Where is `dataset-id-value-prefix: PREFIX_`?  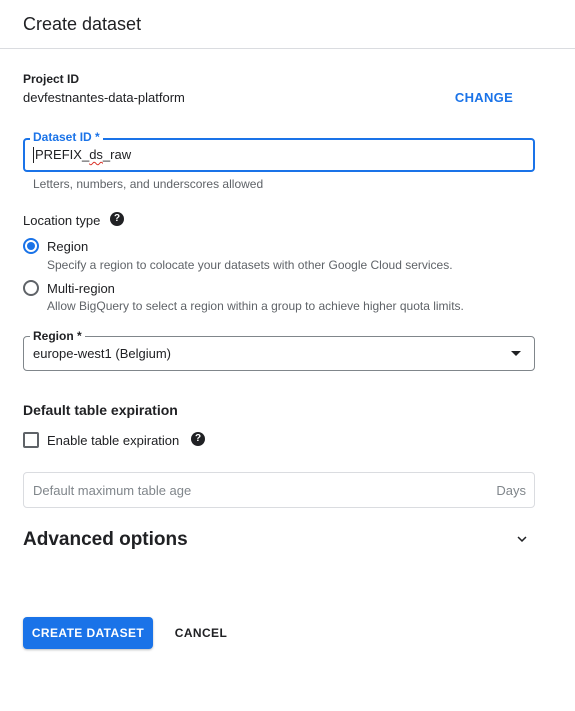
dataset-id-value-prefix: PREFIX_ is located at coordinates (62, 154).